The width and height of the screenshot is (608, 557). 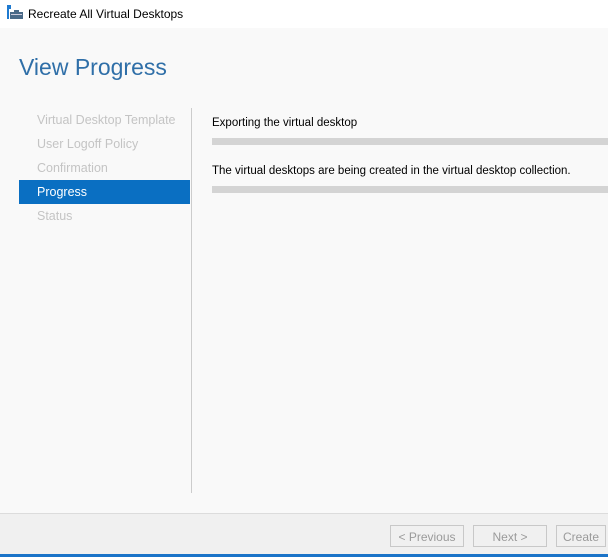 I want to click on page-title: View Progress, so click(x=93, y=67).